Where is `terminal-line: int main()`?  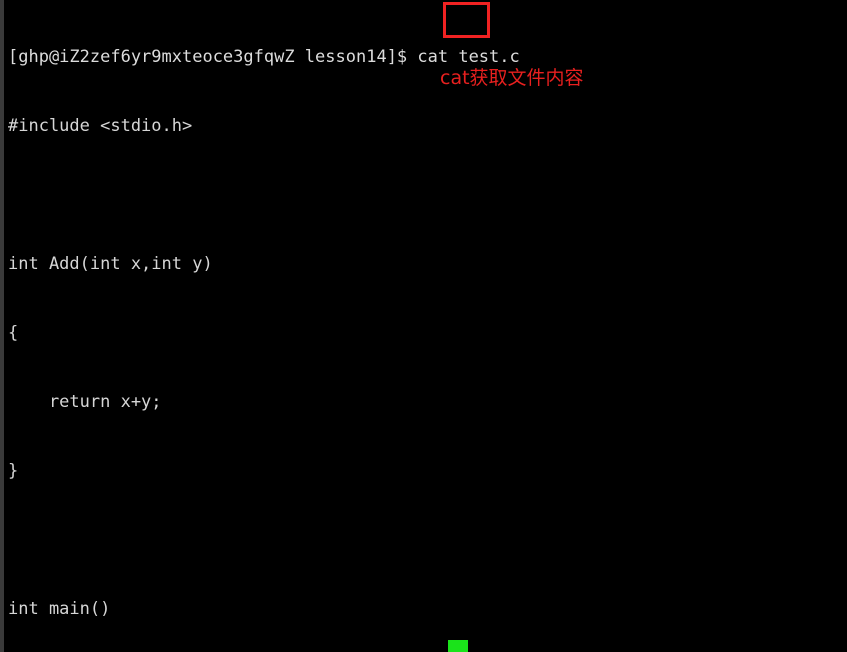 terminal-line: int main() is located at coordinates (59, 609).